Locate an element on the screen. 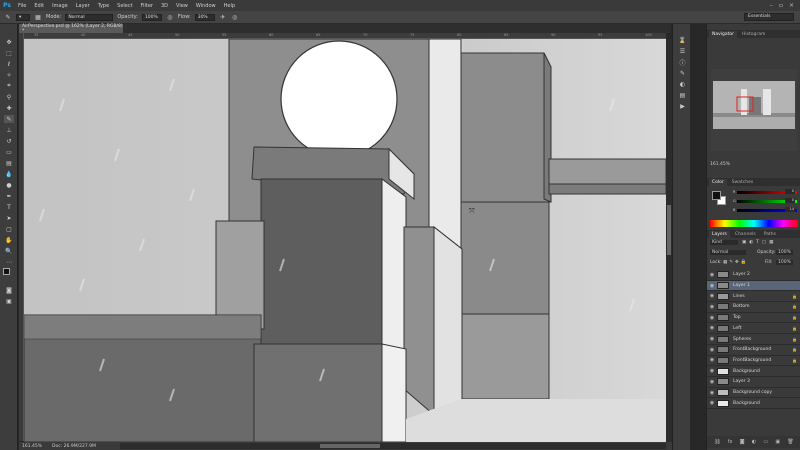 The image size is (800, 450). eyedropper-tool-icon: ⚲ is located at coordinates (9, 97).